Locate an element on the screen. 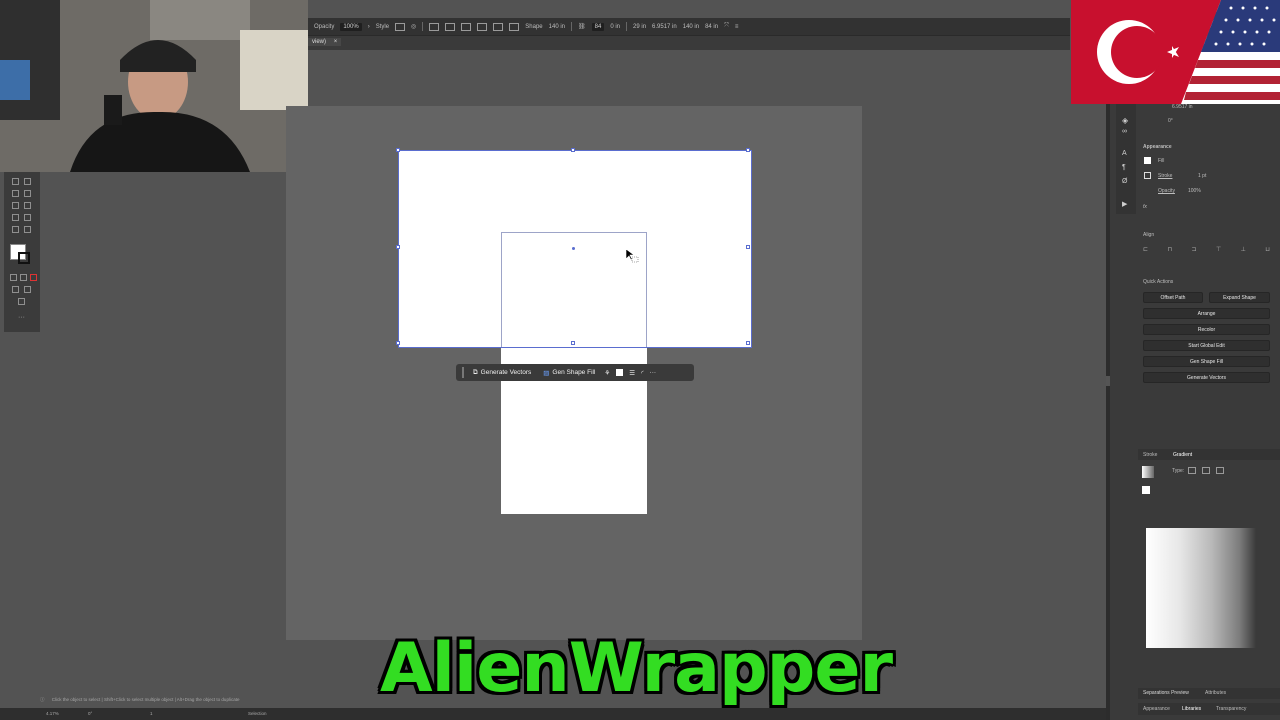  recolor-icon: ◎ is located at coordinates (413, 26).